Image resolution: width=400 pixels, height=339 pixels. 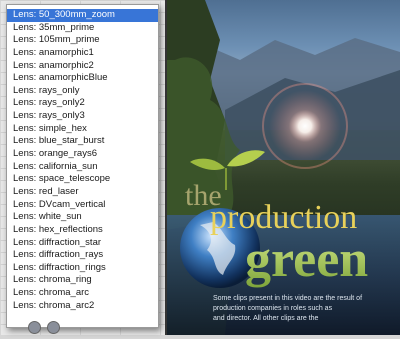 I want to click on lens-menu-item: Lens: rays_only2, so click(x=82, y=103).